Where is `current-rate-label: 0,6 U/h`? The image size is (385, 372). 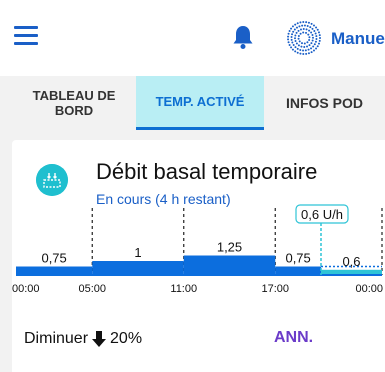 current-rate-label: 0,6 U/h is located at coordinates (322, 214).